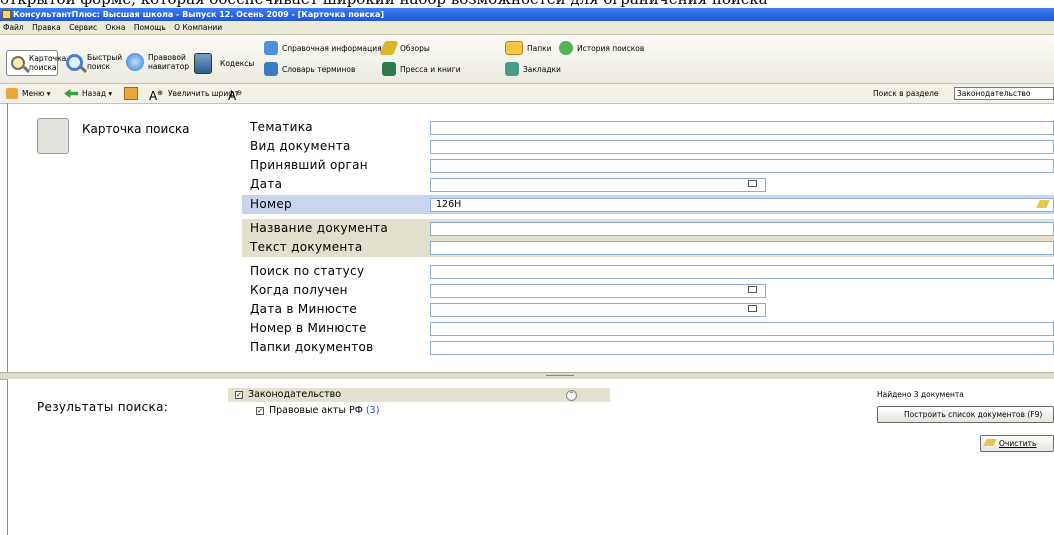 The height and width of the screenshot is (535, 1054). What do you see at coordinates (319, 228) in the screenshot?
I see `field-label: Название документа` at bounding box center [319, 228].